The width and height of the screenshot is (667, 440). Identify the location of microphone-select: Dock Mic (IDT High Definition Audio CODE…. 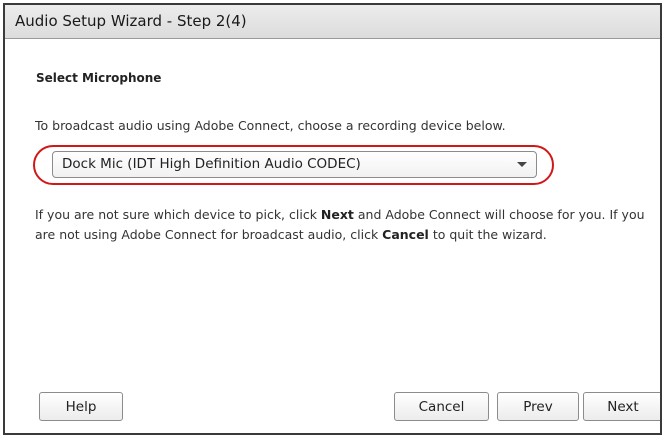
(294, 164).